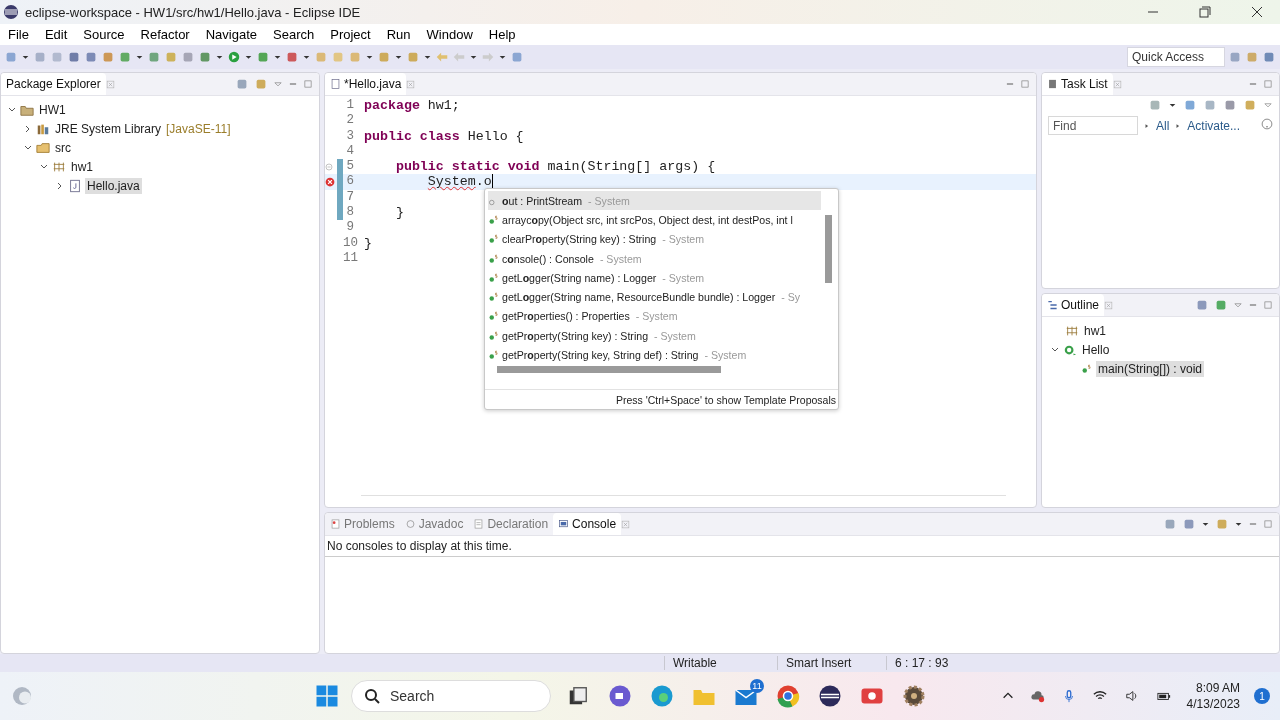 This screenshot has height=720, width=1280. What do you see at coordinates (1267, 124) in the screenshot?
I see `help-icon` at bounding box center [1267, 124].